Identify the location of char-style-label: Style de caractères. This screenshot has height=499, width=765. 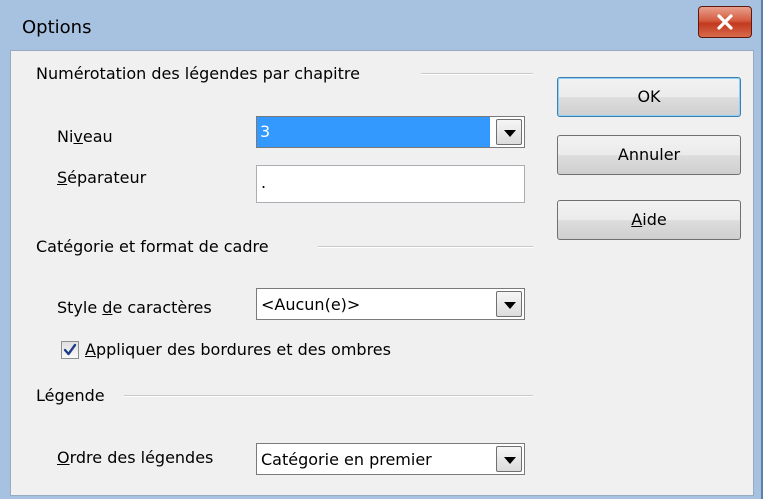
(134, 307).